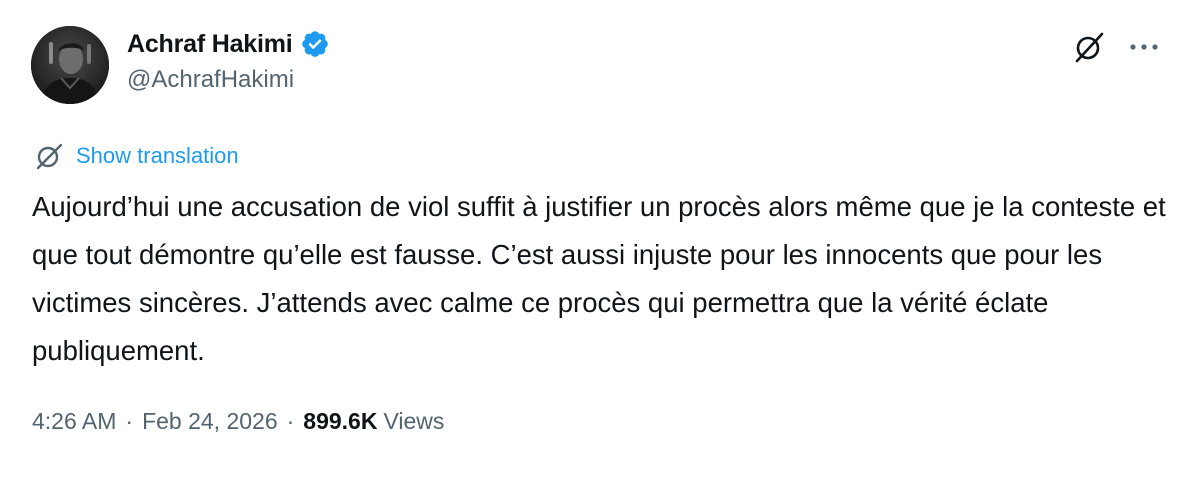 Image resolution: width=1194 pixels, height=480 pixels. I want to click on show-translation-label: Show translation, so click(157, 155).